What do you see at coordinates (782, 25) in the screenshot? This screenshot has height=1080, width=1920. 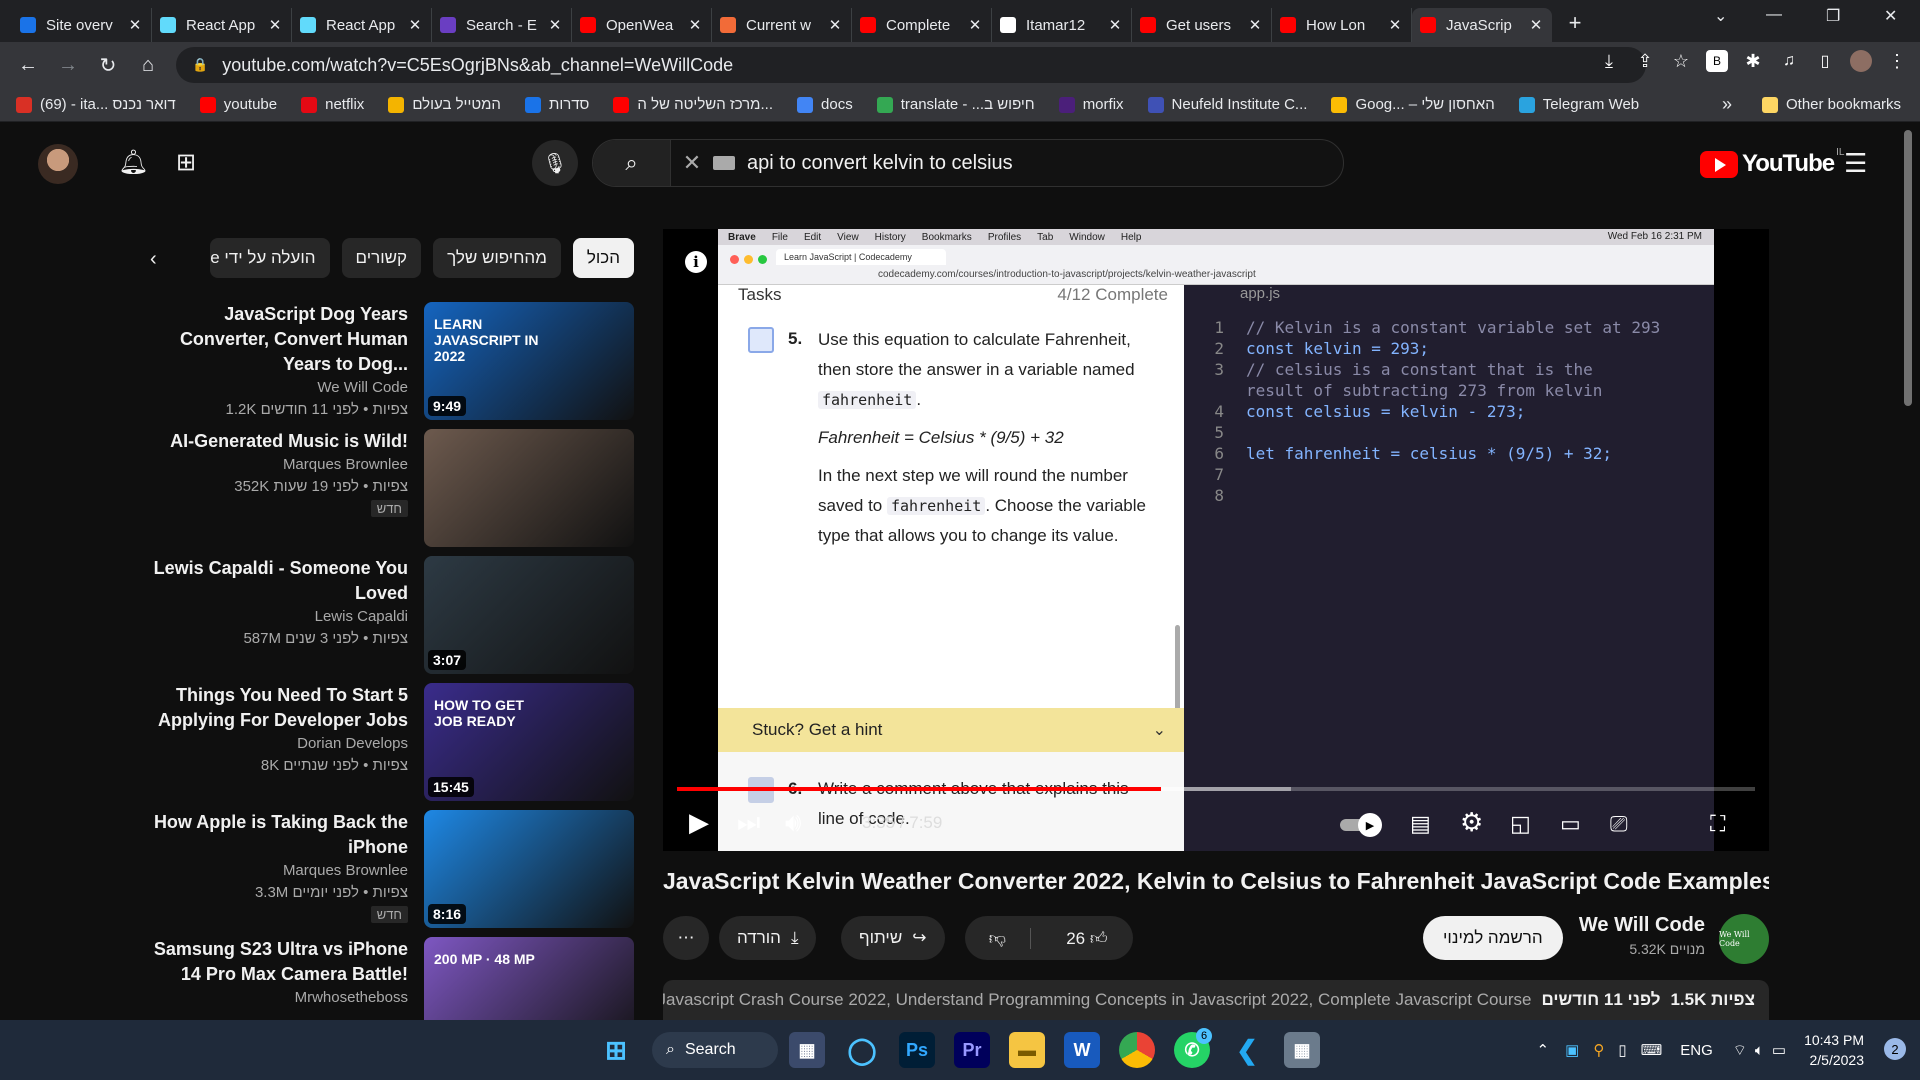 I see `browser-tab: Current w ✕` at bounding box center [782, 25].